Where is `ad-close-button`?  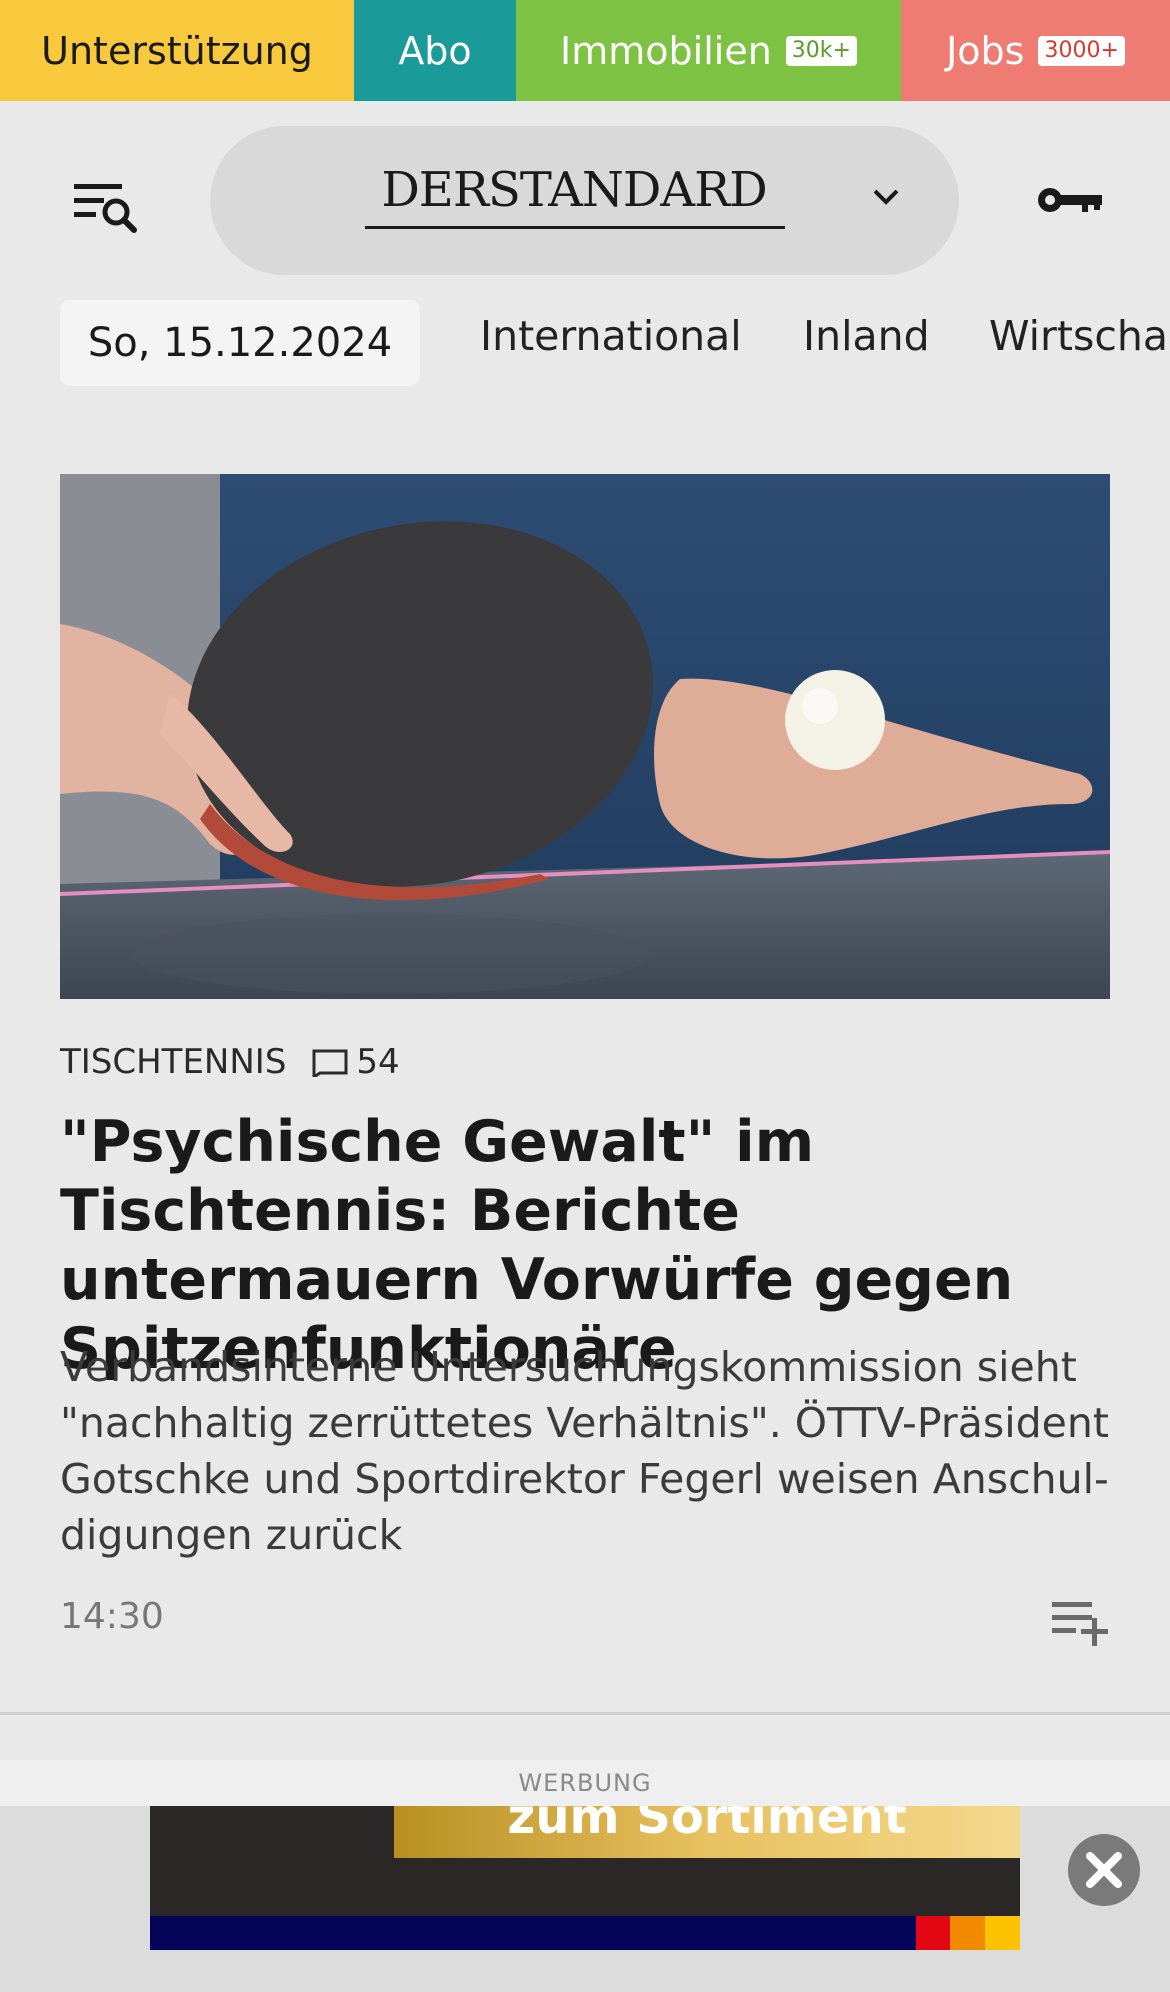
ad-close-button is located at coordinates (1104, 1870).